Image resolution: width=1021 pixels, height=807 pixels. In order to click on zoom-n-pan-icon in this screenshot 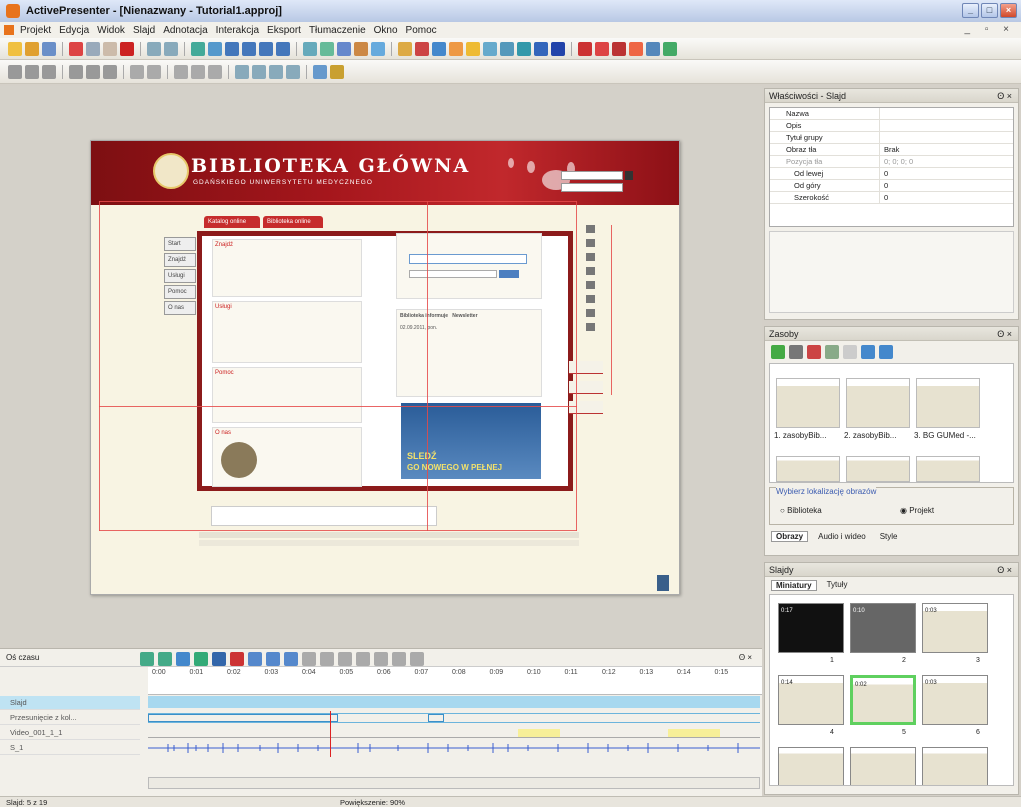, I will do `click(558, 48)`.